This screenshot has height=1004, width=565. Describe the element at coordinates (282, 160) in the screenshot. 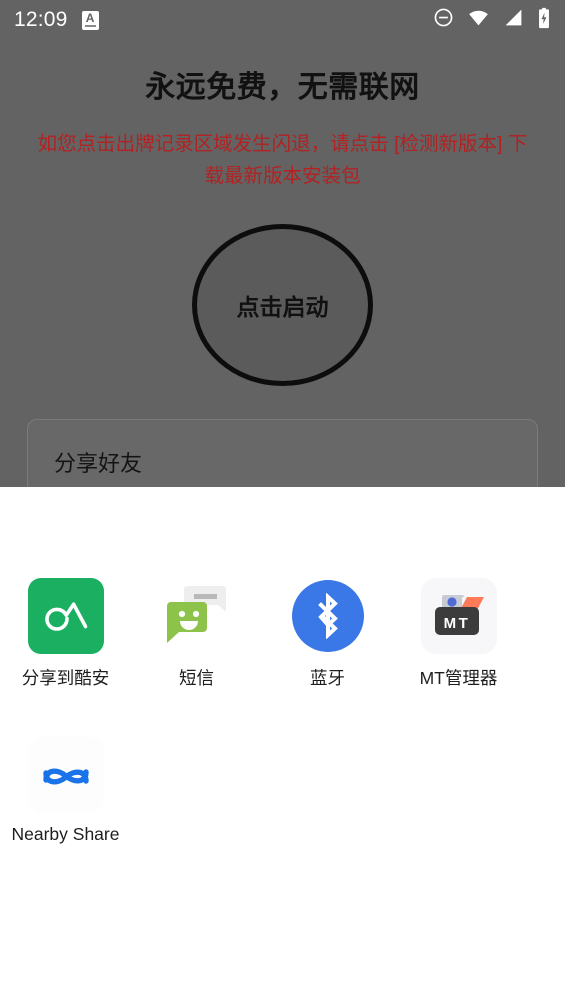

I see `warning-text: 如您点击出牌记录区域发生闪退，请点击 [检测新版本] 下载最新版本安装包` at that location.